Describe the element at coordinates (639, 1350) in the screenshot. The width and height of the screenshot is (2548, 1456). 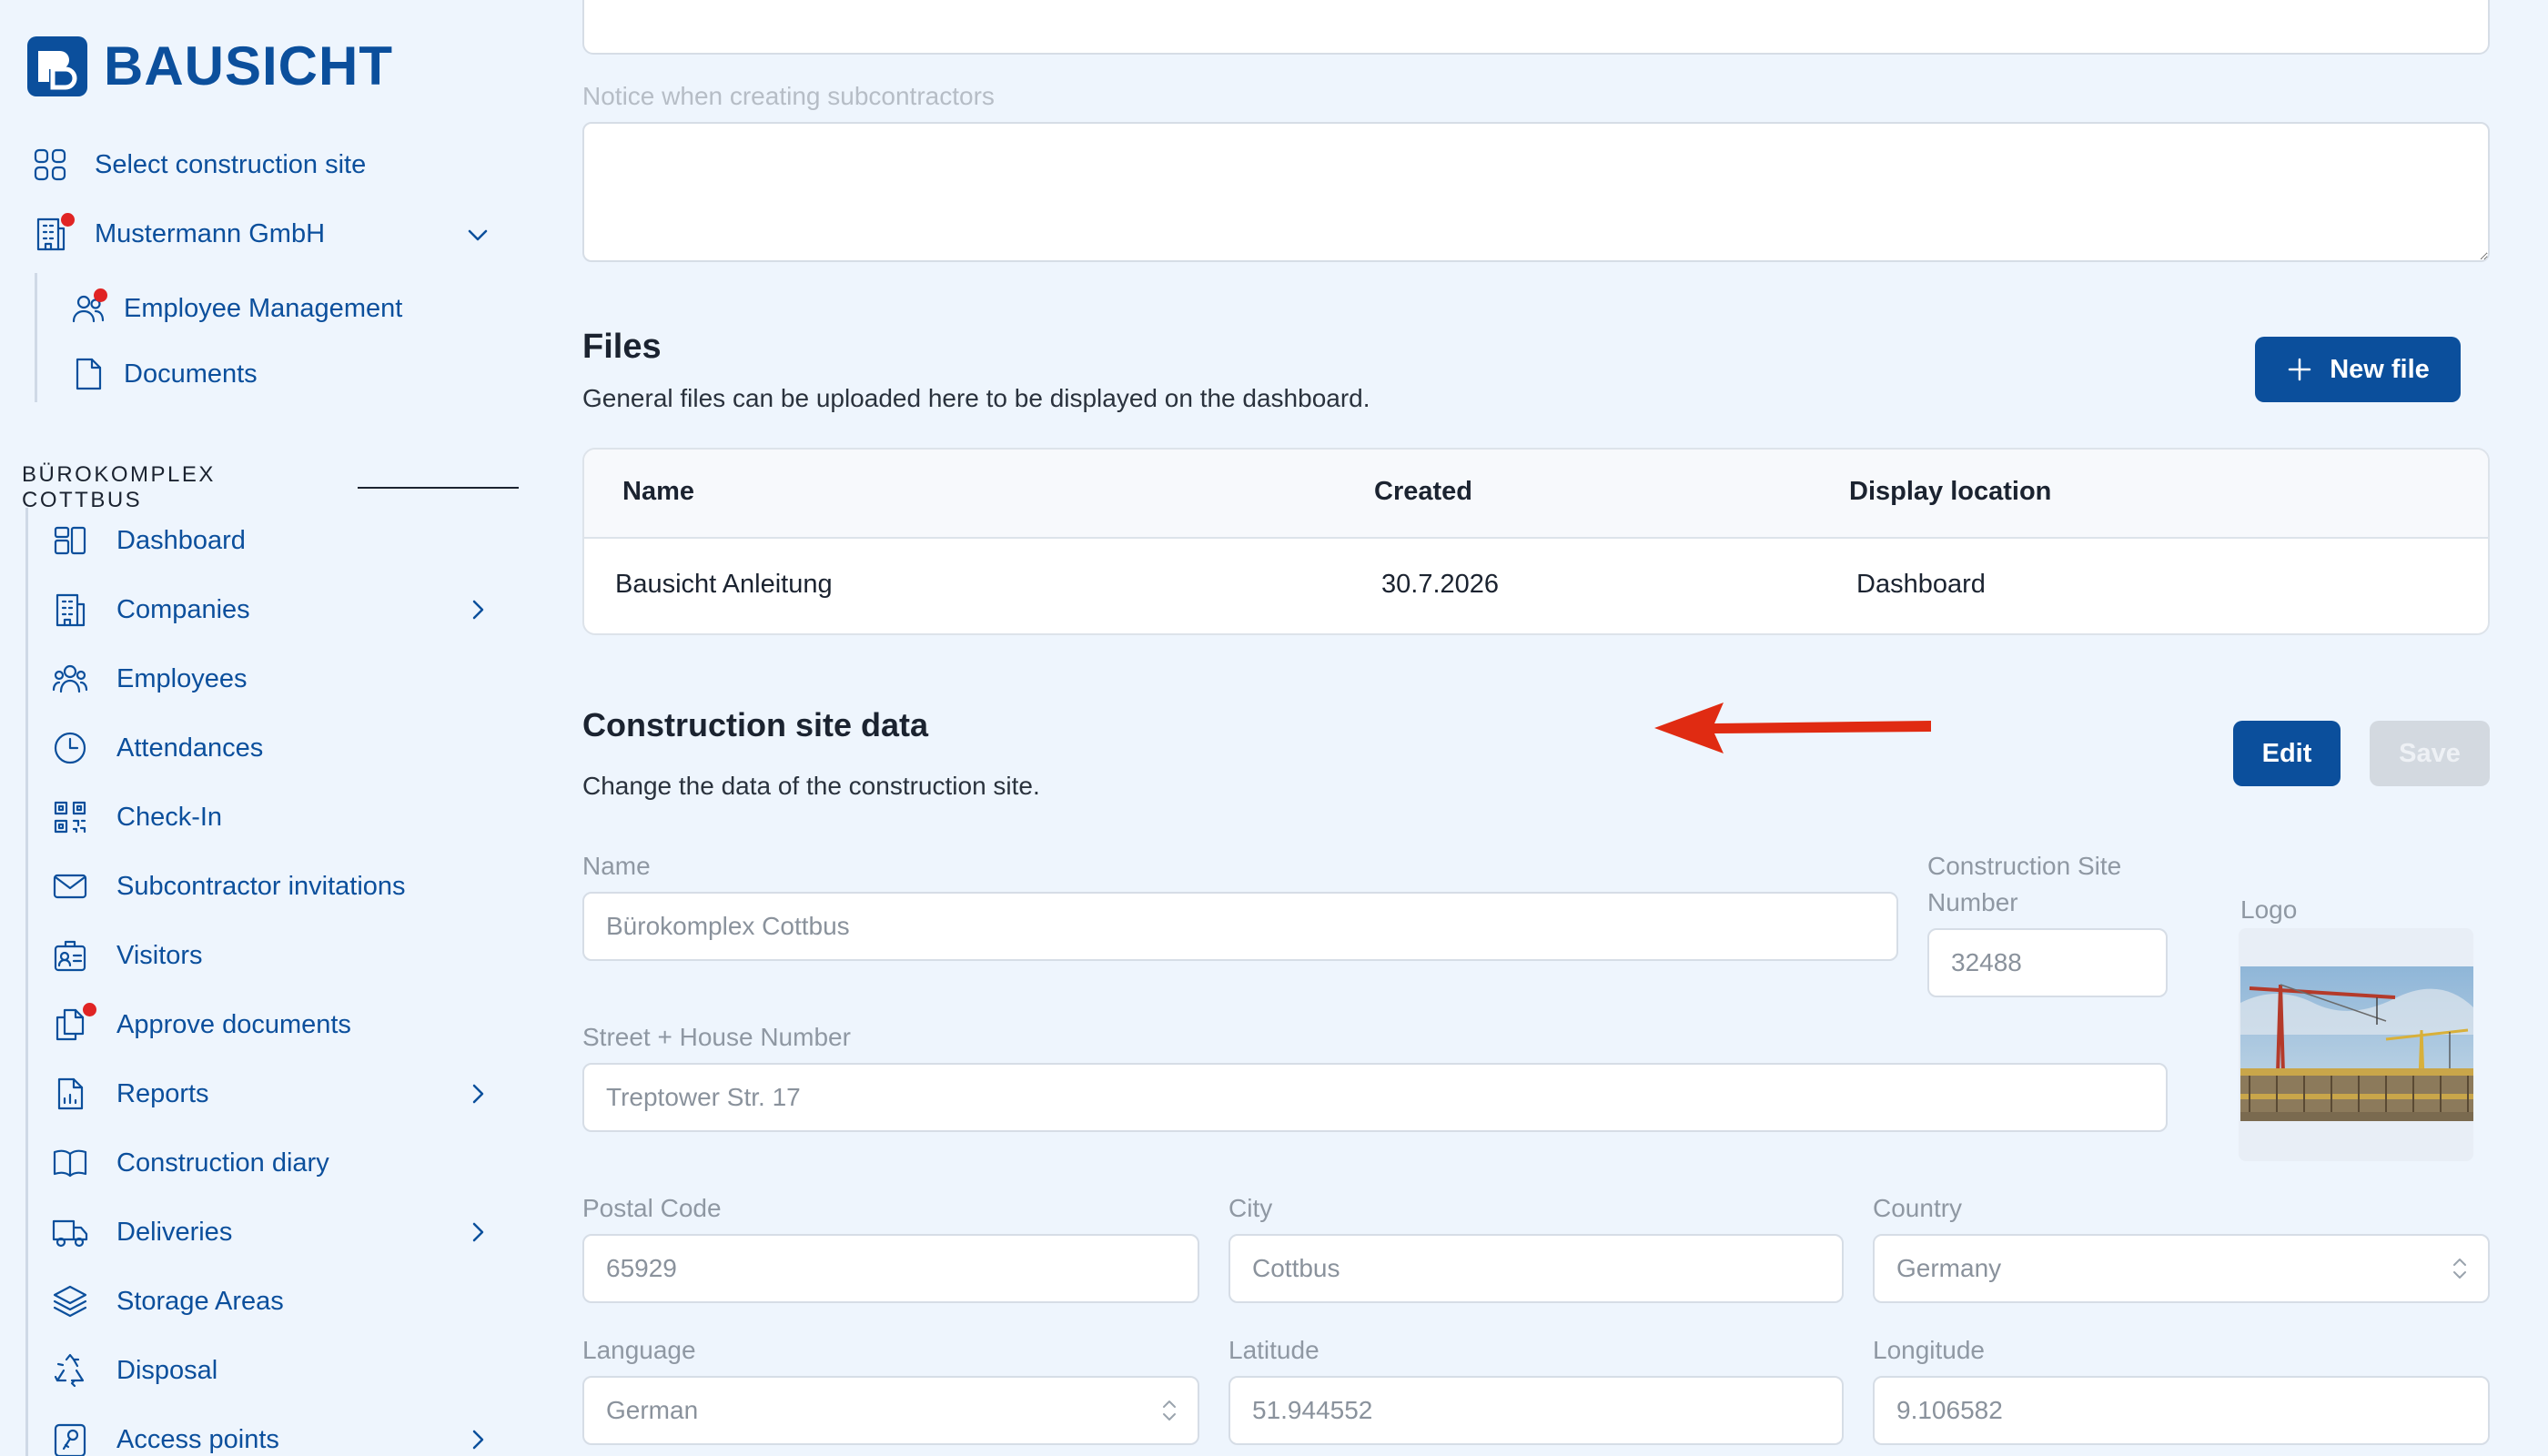
I see `language-label: Language` at that location.